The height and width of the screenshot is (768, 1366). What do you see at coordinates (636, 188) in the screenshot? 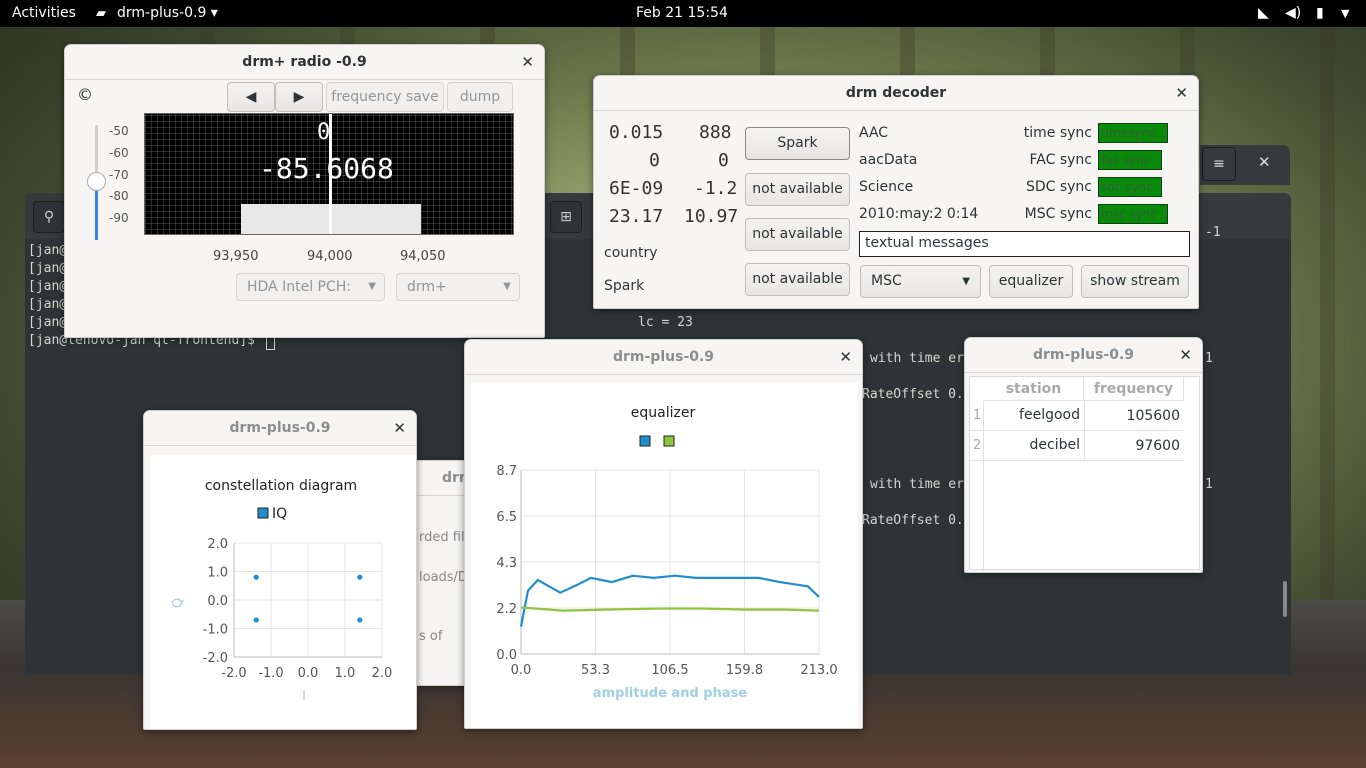
I see `lcd-value: 6E-09` at bounding box center [636, 188].